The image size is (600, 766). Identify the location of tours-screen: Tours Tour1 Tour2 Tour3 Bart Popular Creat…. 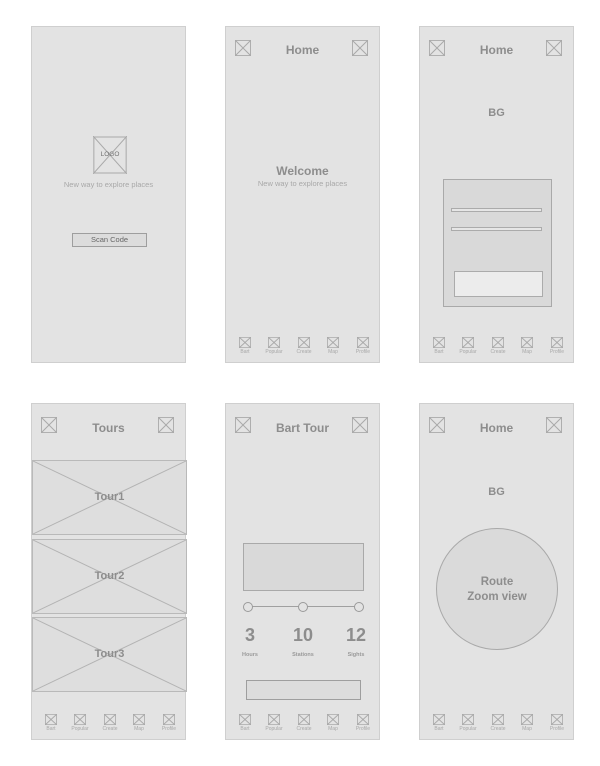
(109, 571).